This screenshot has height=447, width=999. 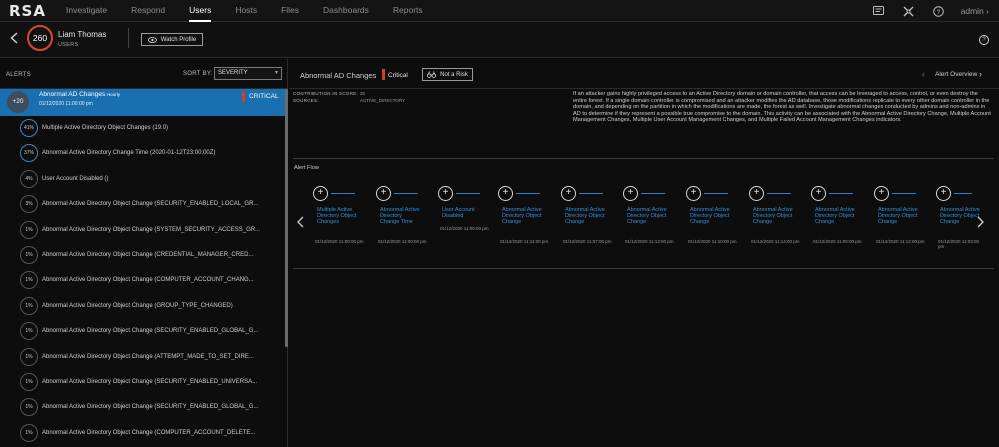 I want to click on binoculars-icon, so click(x=432, y=74).